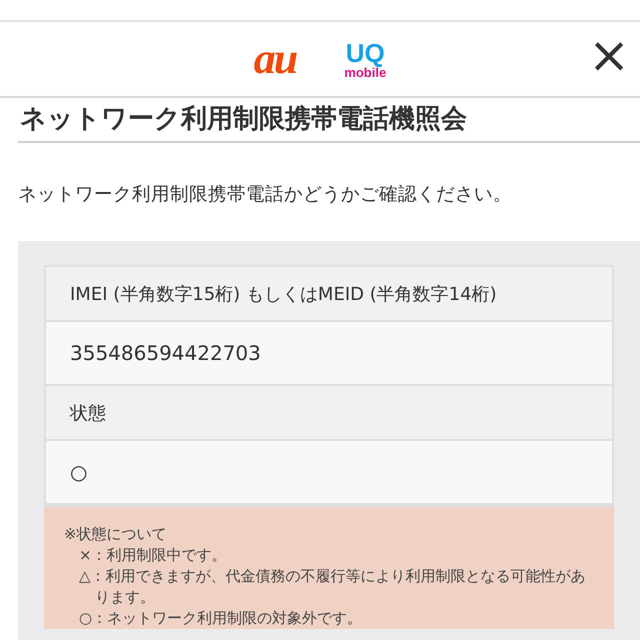 The width and height of the screenshot is (640, 640). Describe the element at coordinates (329, 294) in the screenshot. I see `field-label: IMEI (半角数字15桁) もしくはMEID (半角数字14桁)` at that location.